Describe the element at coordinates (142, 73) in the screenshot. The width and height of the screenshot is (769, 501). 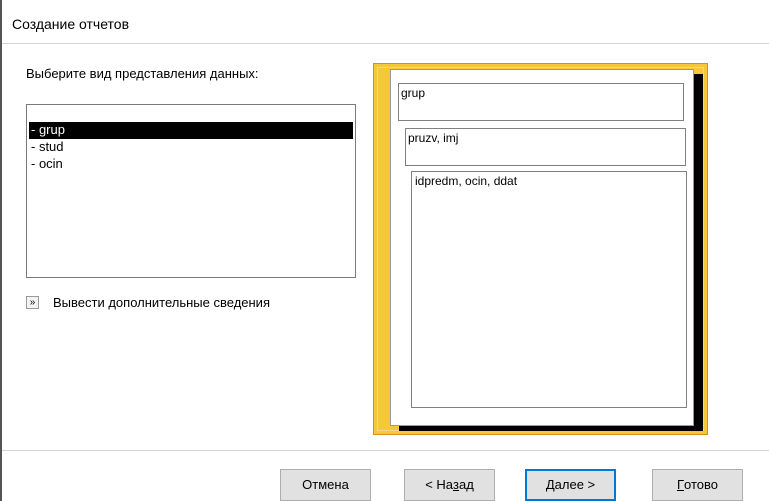
I see `view-prompt-label: Выберите вид представления данных:` at that location.